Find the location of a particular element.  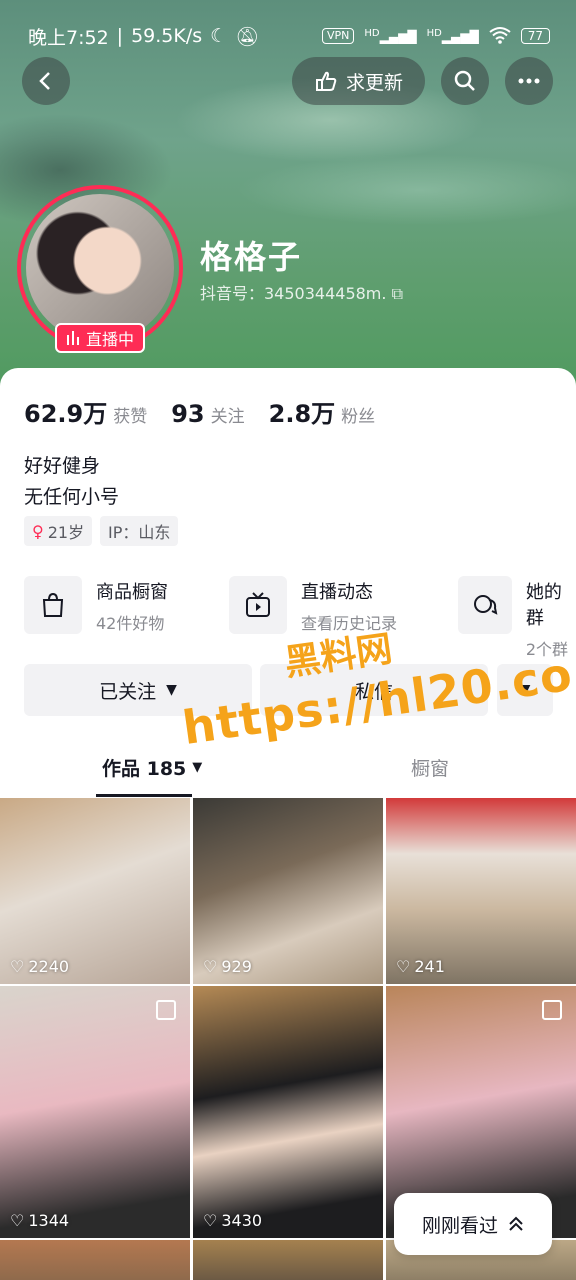

video-tile: ♡ 1344 is located at coordinates (95, 1112).